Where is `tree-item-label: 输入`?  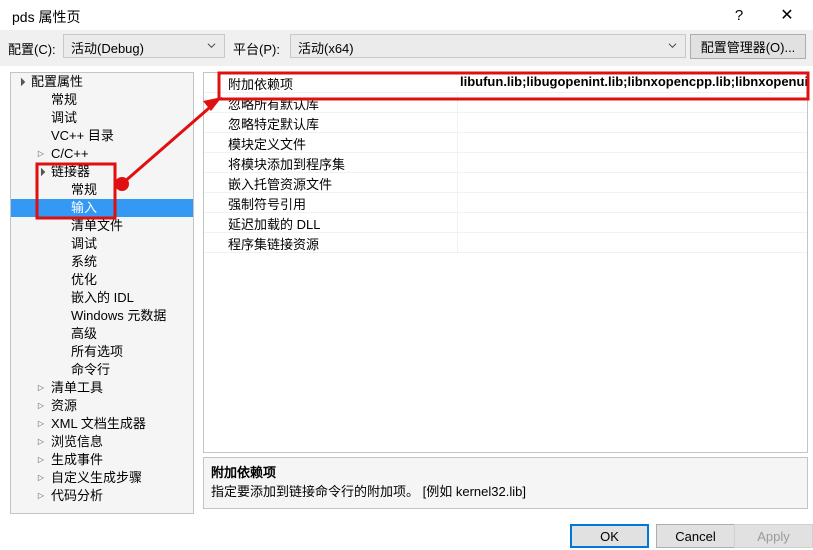 tree-item-label: 输入 is located at coordinates (84, 207).